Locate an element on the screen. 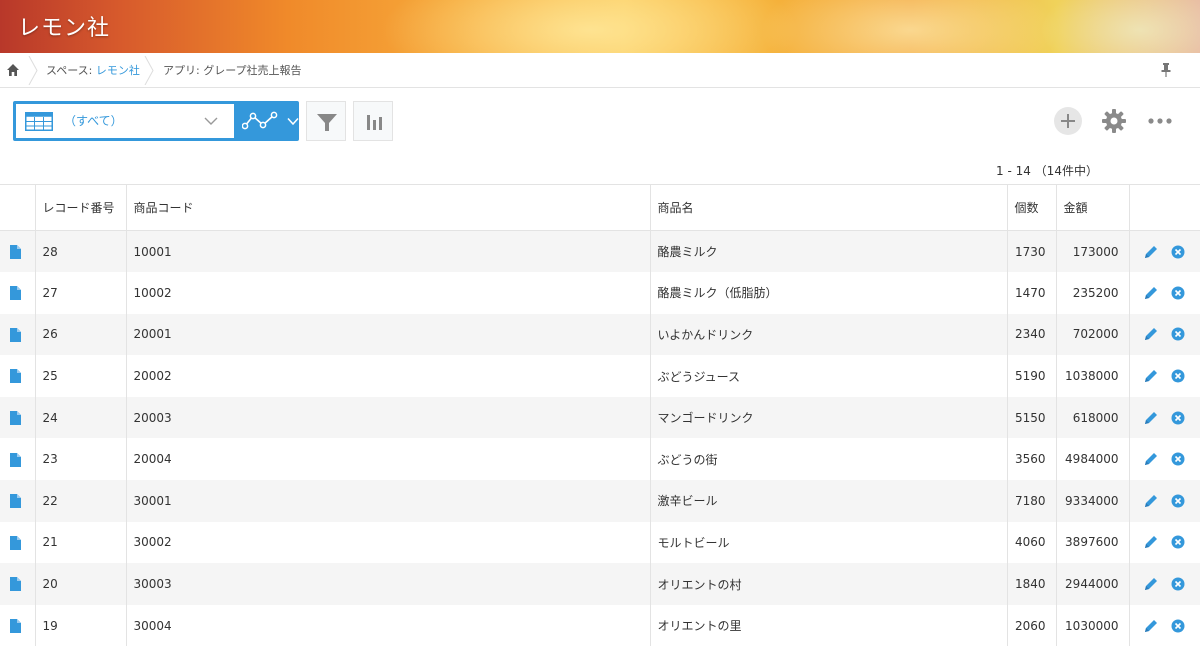  qty-cell: 5190 is located at coordinates (1032, 376).